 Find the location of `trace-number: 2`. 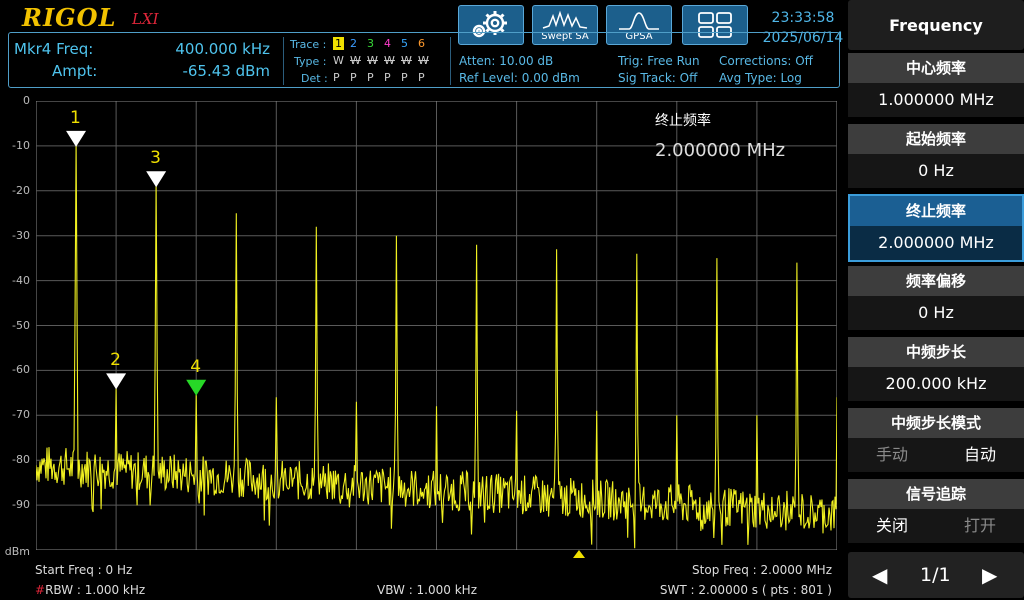

trace-number: 2 is located at coordinates (353, 43).